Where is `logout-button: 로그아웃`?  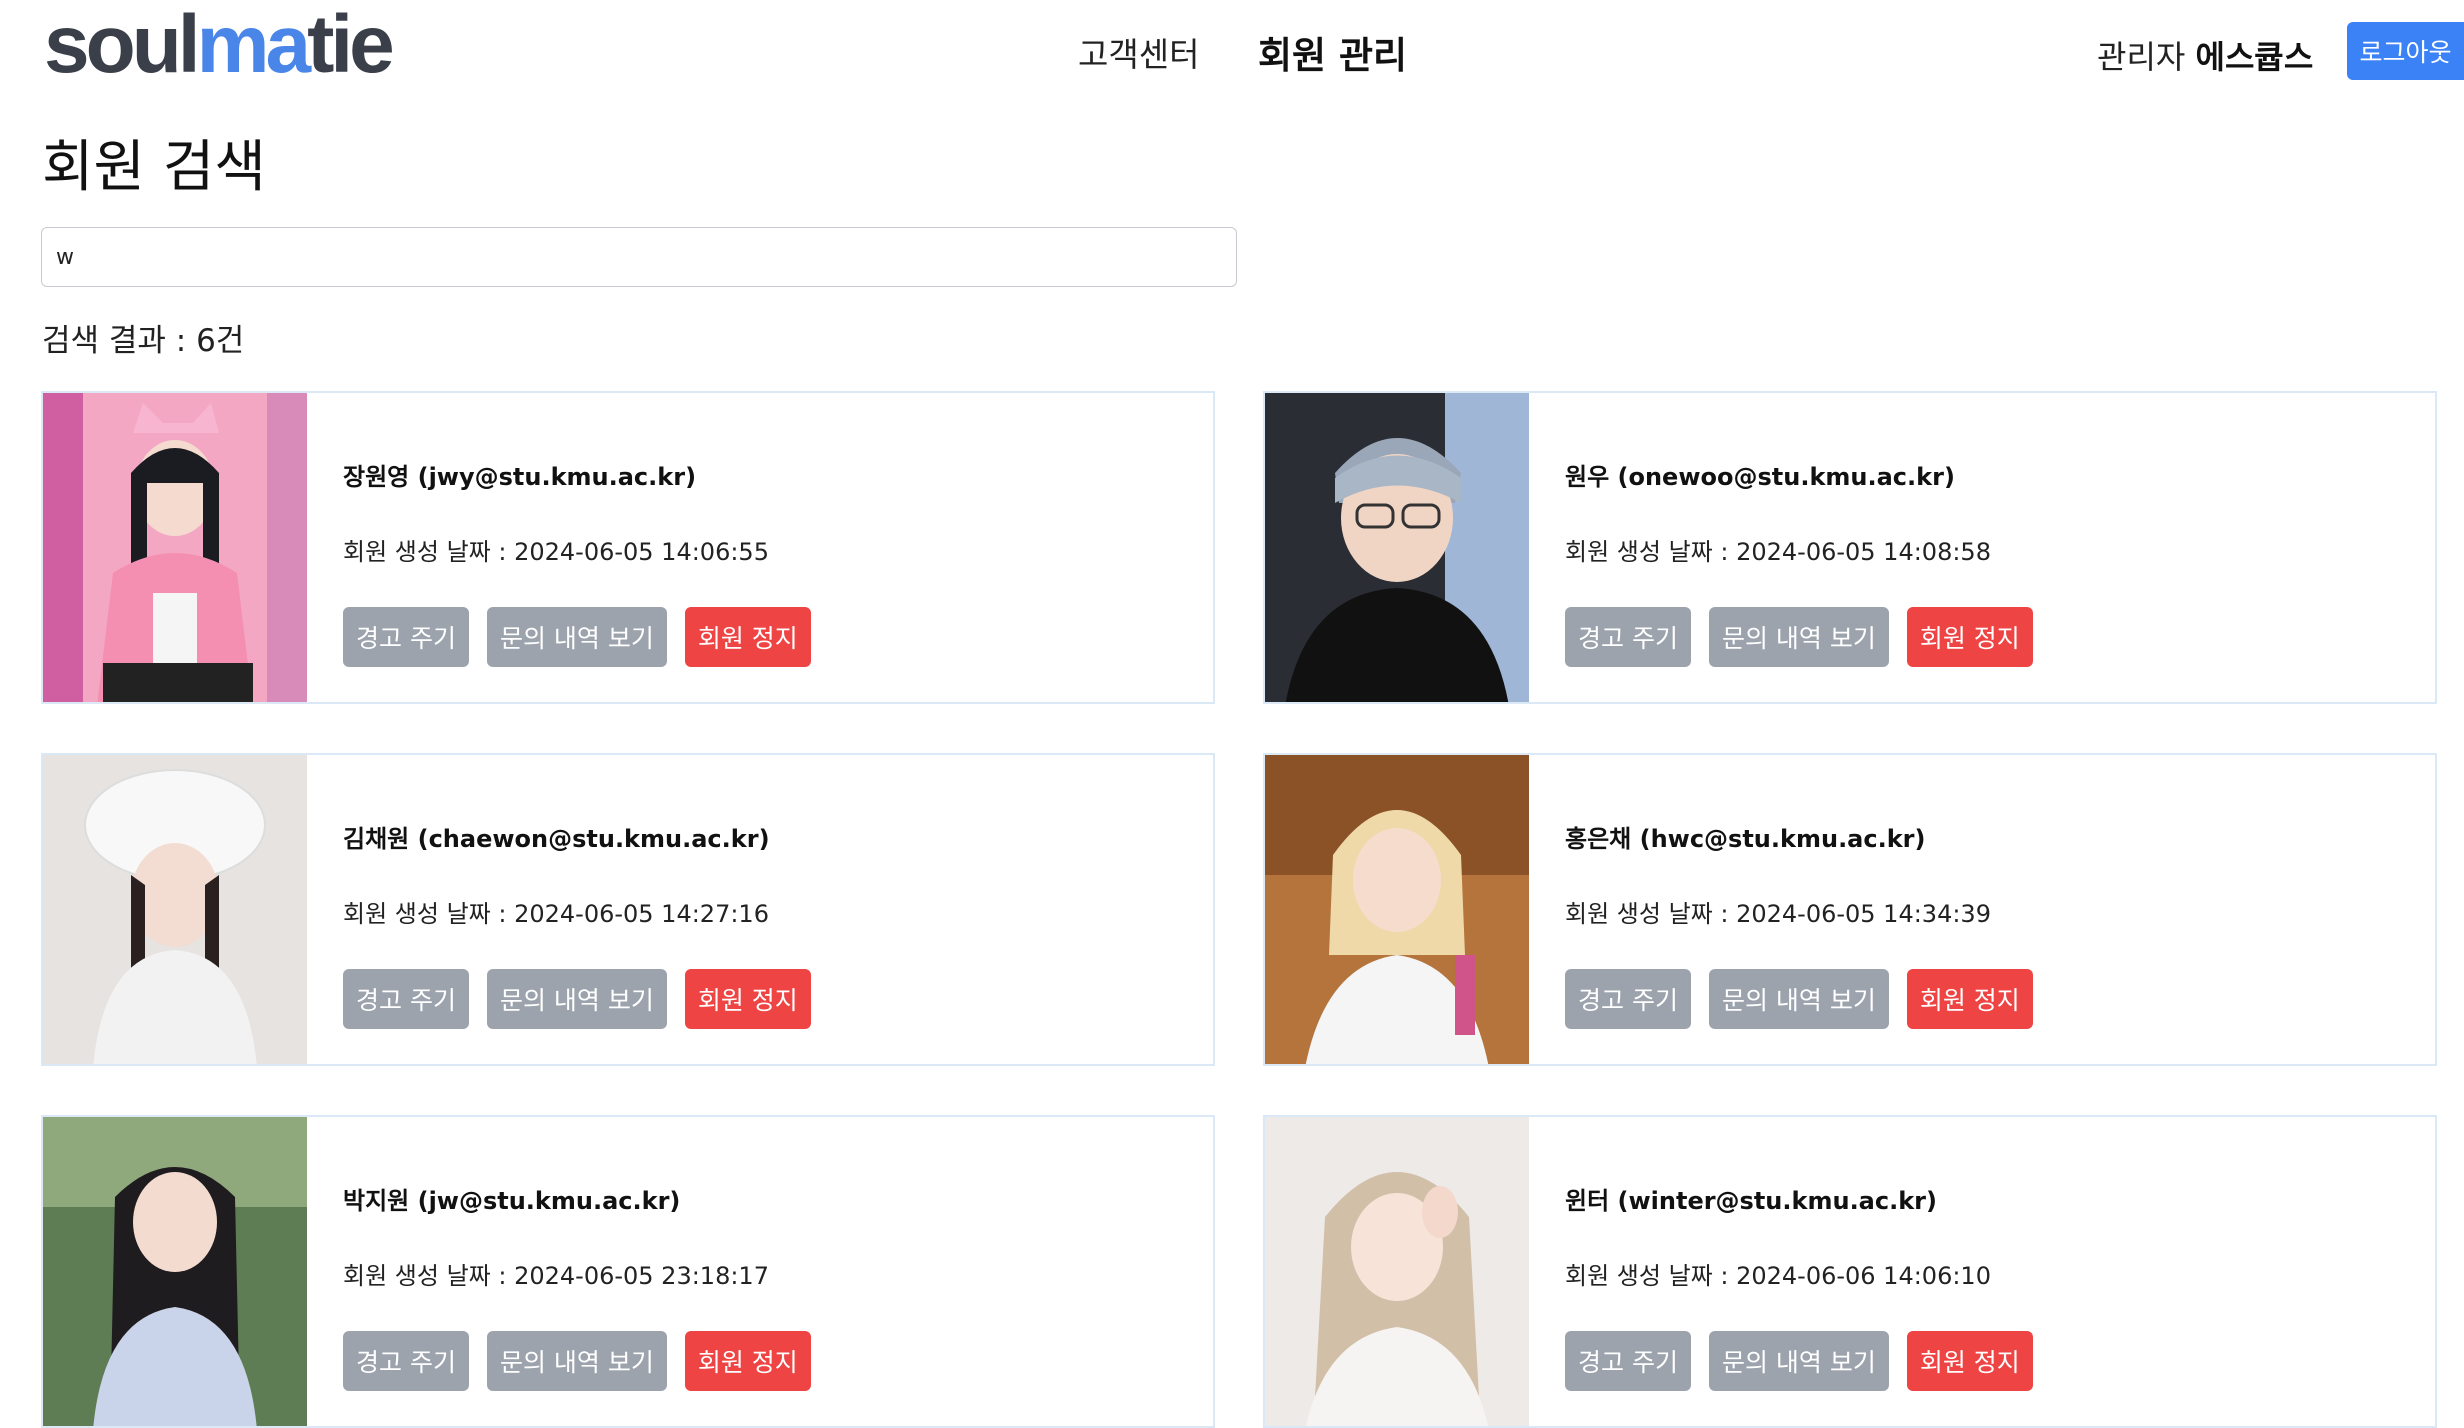 logout-button: 로그아웃 is located at coordinates (2405, 51).